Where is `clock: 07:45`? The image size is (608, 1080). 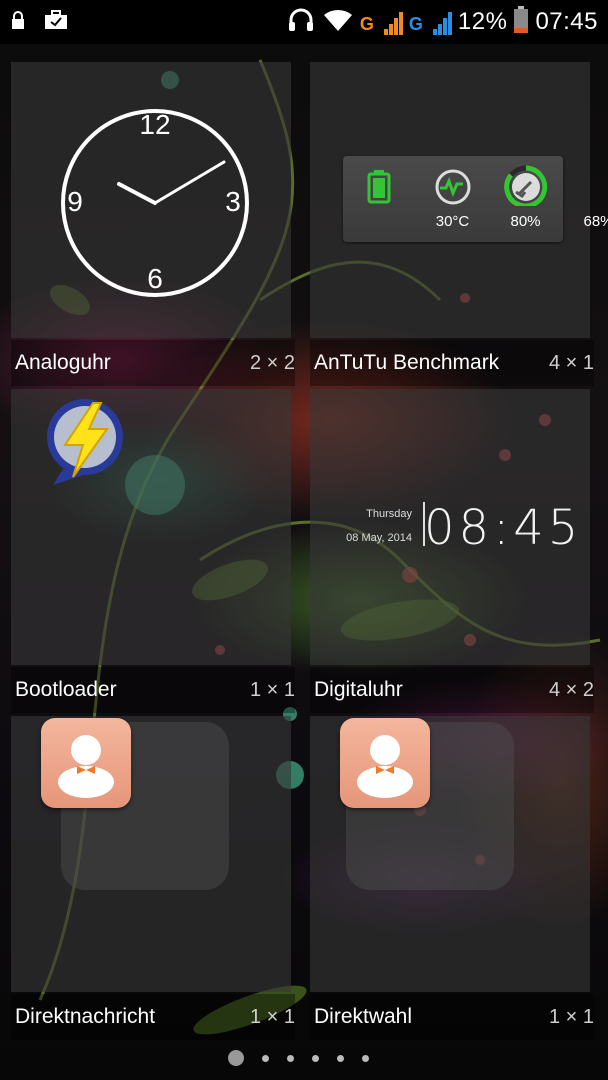 clock: 07:45 is located at coordinates (566, 21).